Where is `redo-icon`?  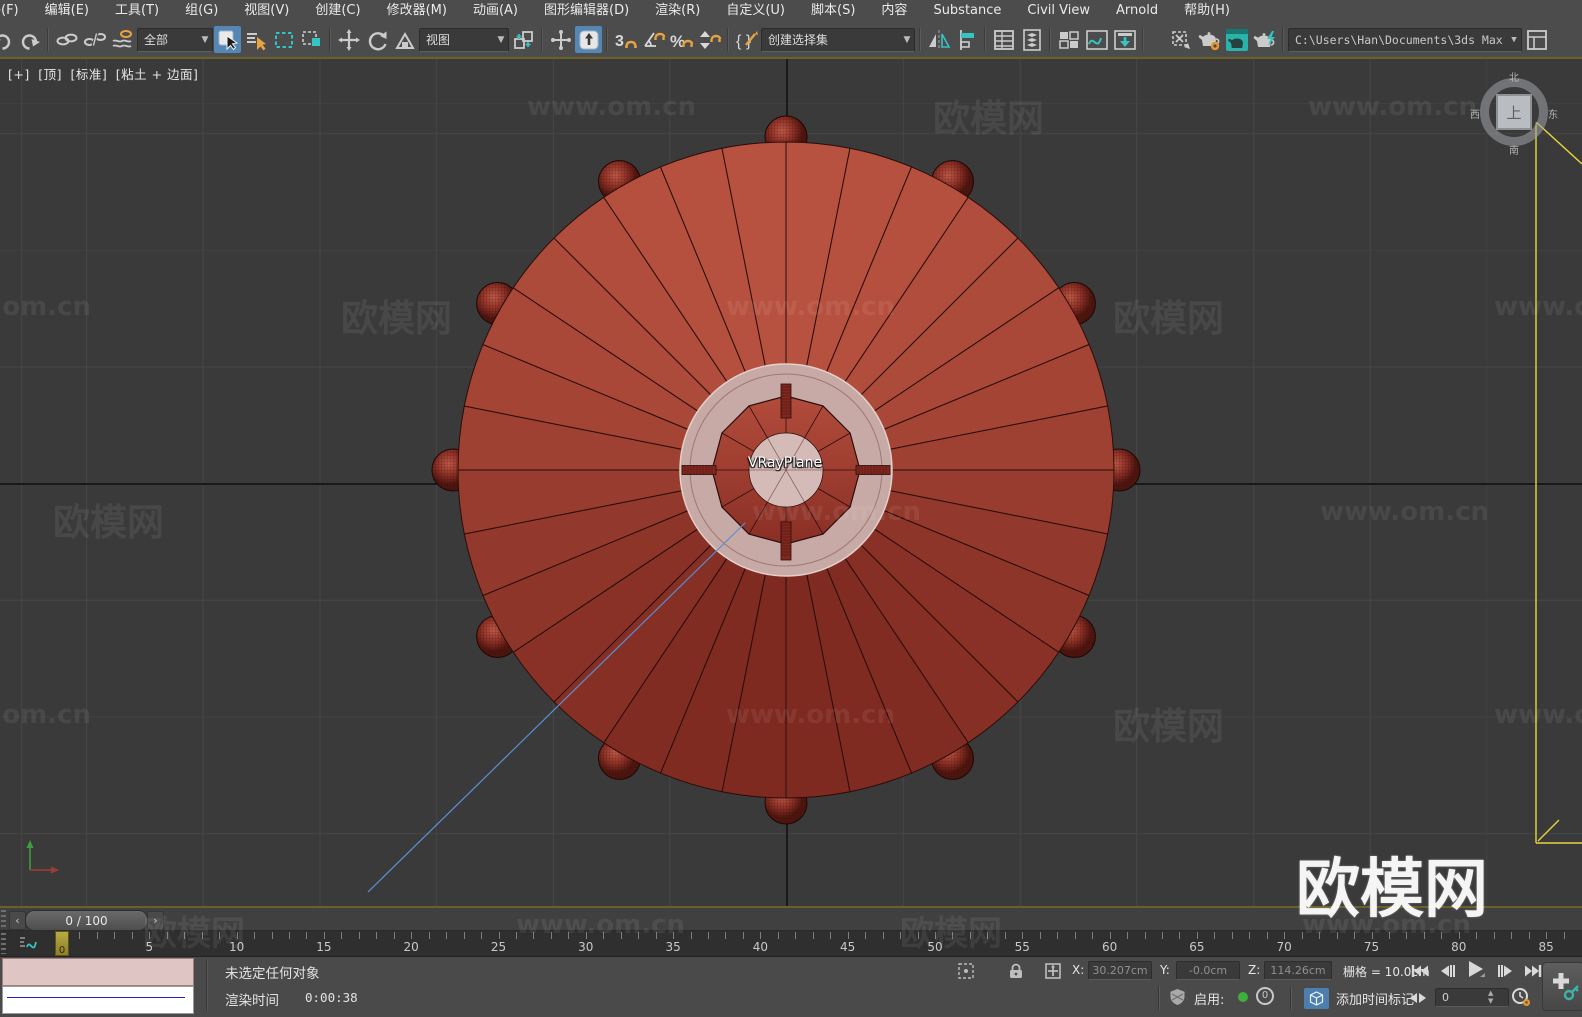 redo-icon is located at coordinates (29, 39).